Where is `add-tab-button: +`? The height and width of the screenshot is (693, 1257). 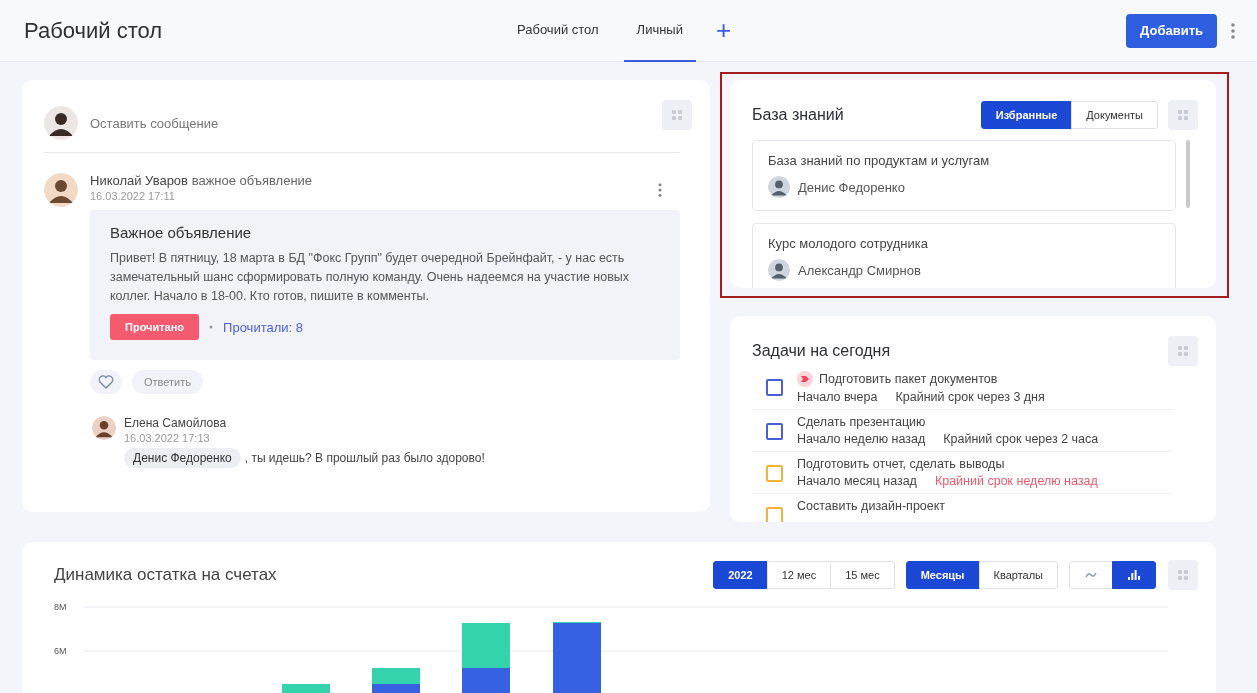 add-tab-button: + is located at coordinates (723, 31).